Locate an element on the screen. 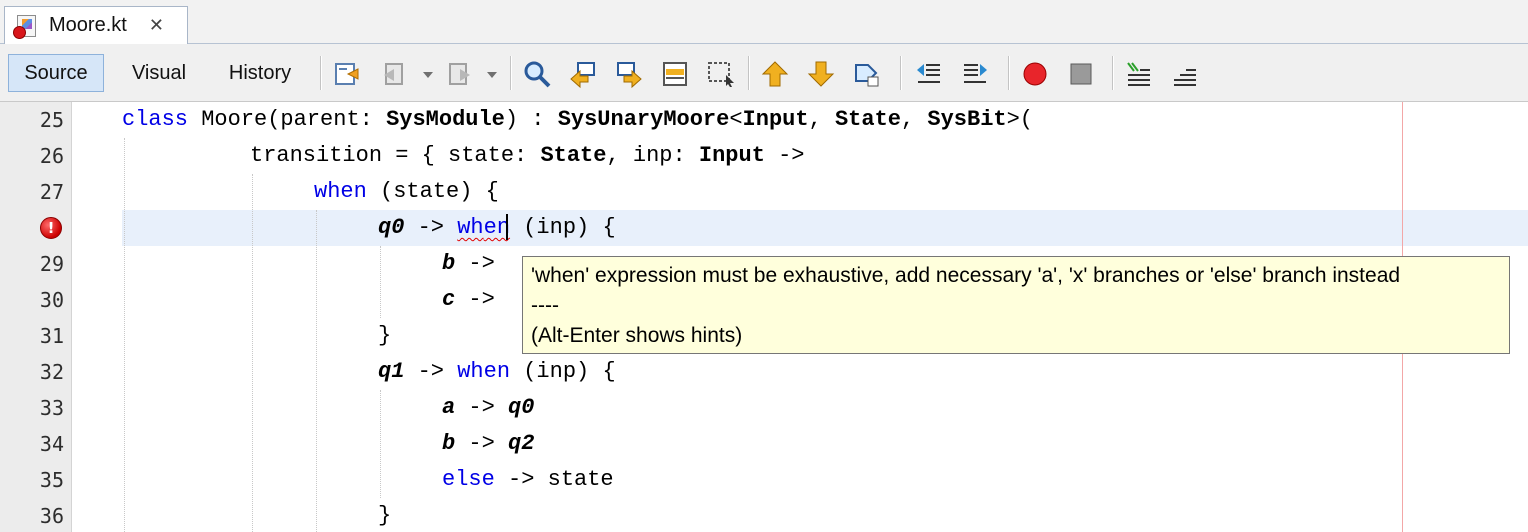  editor-toolbar: Source Visual History is located at coordinates (764, 73).